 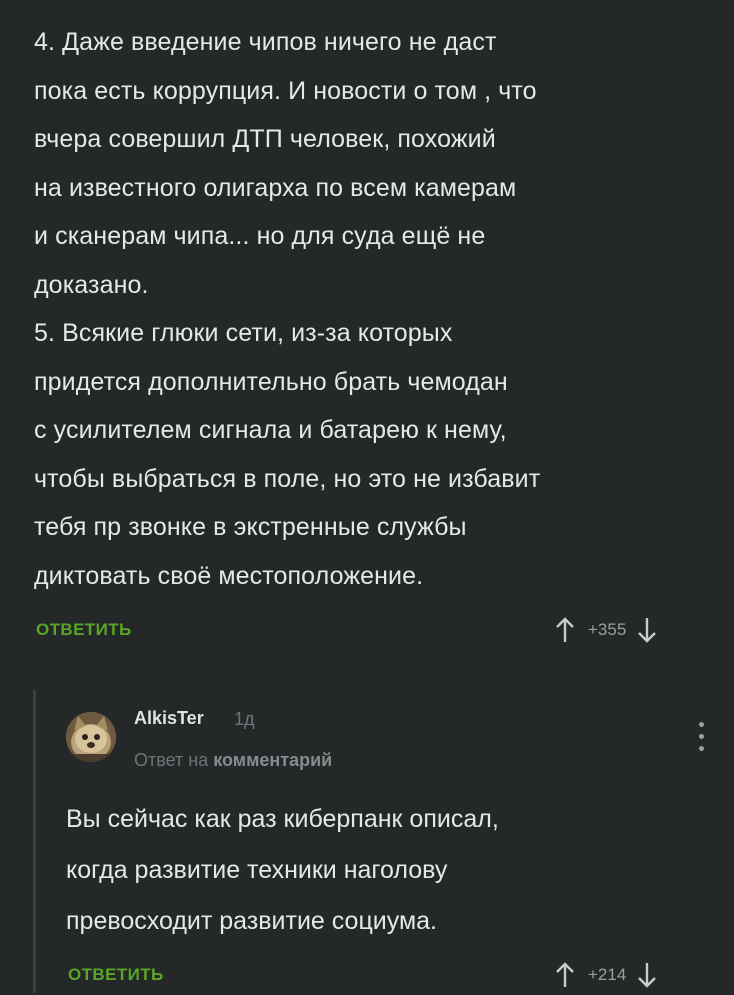 I want to click on text-line: доказано., so click(x=91, y=284).